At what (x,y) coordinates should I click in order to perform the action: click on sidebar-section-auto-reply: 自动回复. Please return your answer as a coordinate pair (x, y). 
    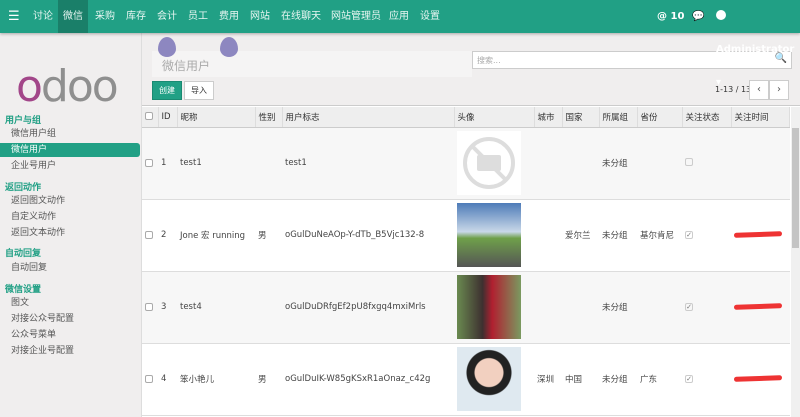
    Looking at the image, I should click on (23, 254).